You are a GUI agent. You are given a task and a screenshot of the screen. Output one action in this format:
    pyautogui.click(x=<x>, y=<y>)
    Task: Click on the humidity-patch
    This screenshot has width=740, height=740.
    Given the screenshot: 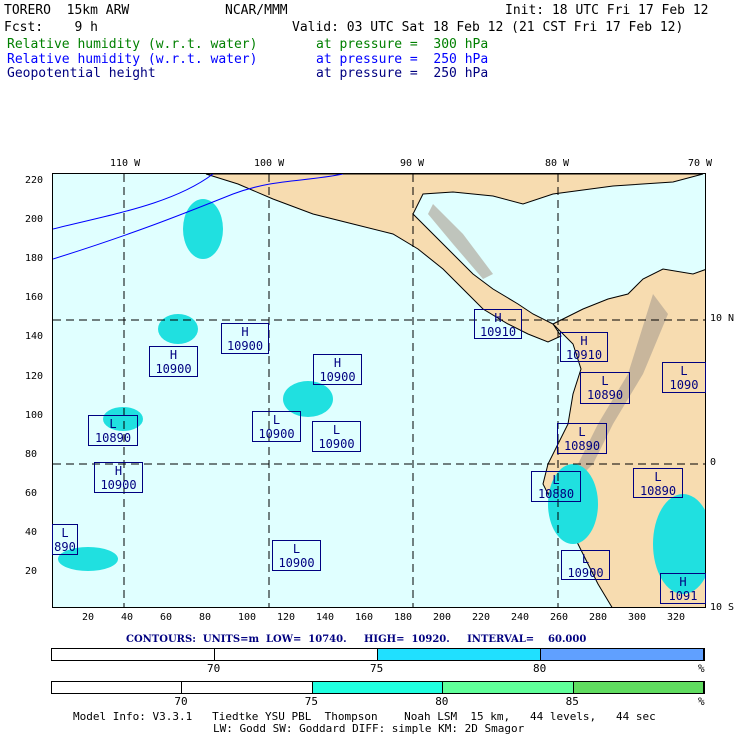 What is the action you would take?
    pyautogui.click(x=178, y=329)
    